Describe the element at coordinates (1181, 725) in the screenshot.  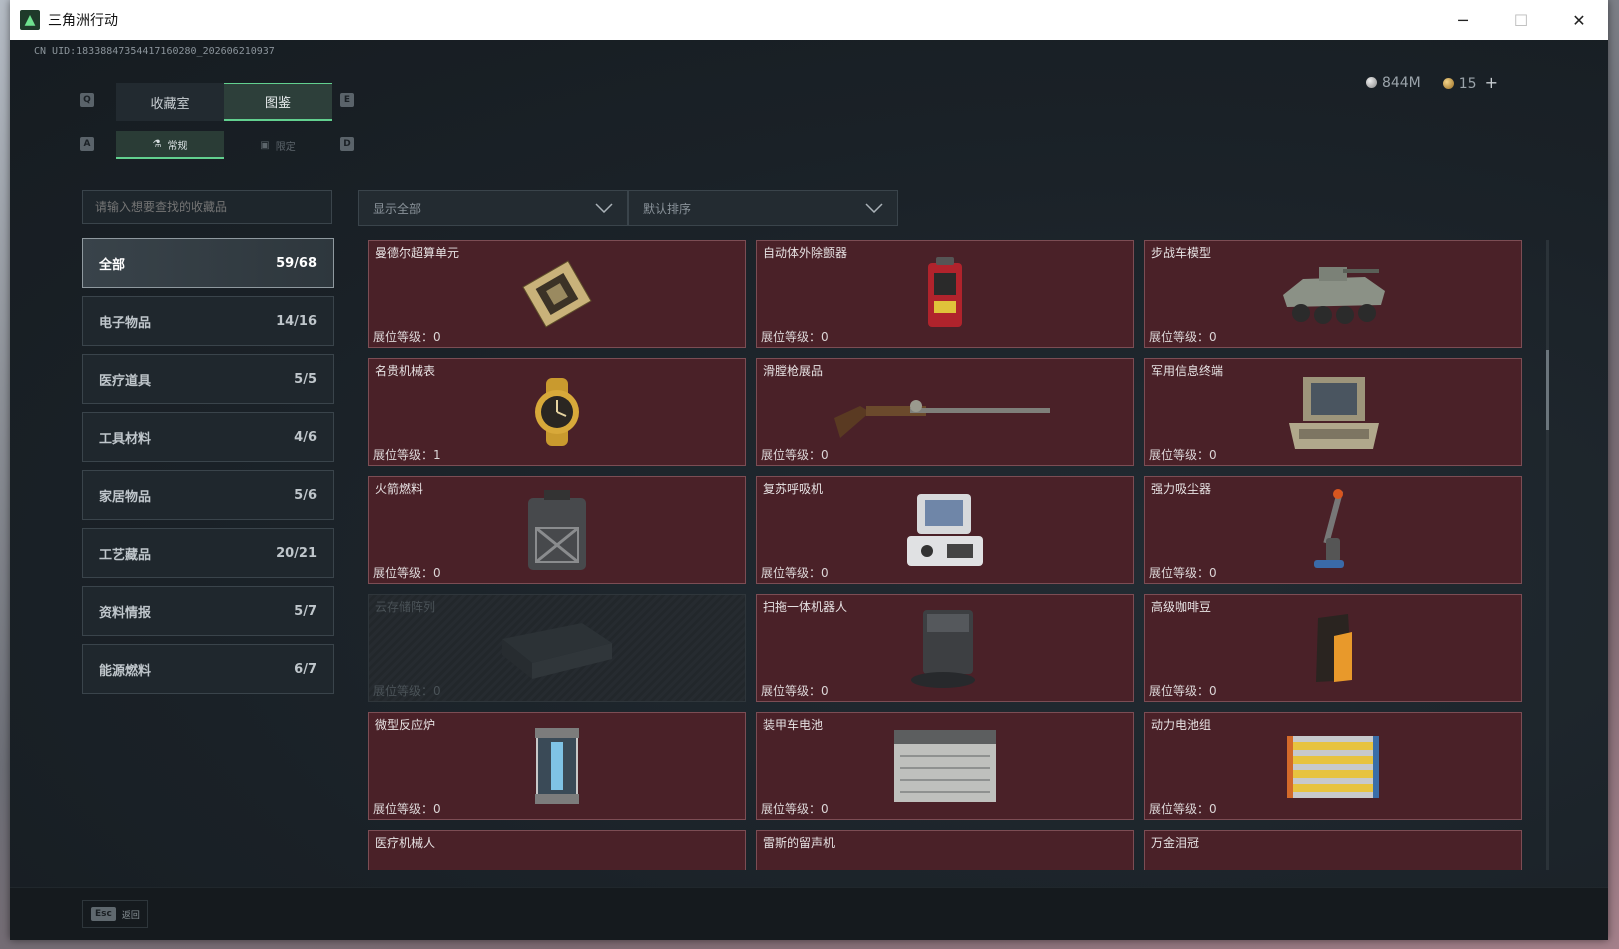
I see `item-name: 动力电池组` at that location.